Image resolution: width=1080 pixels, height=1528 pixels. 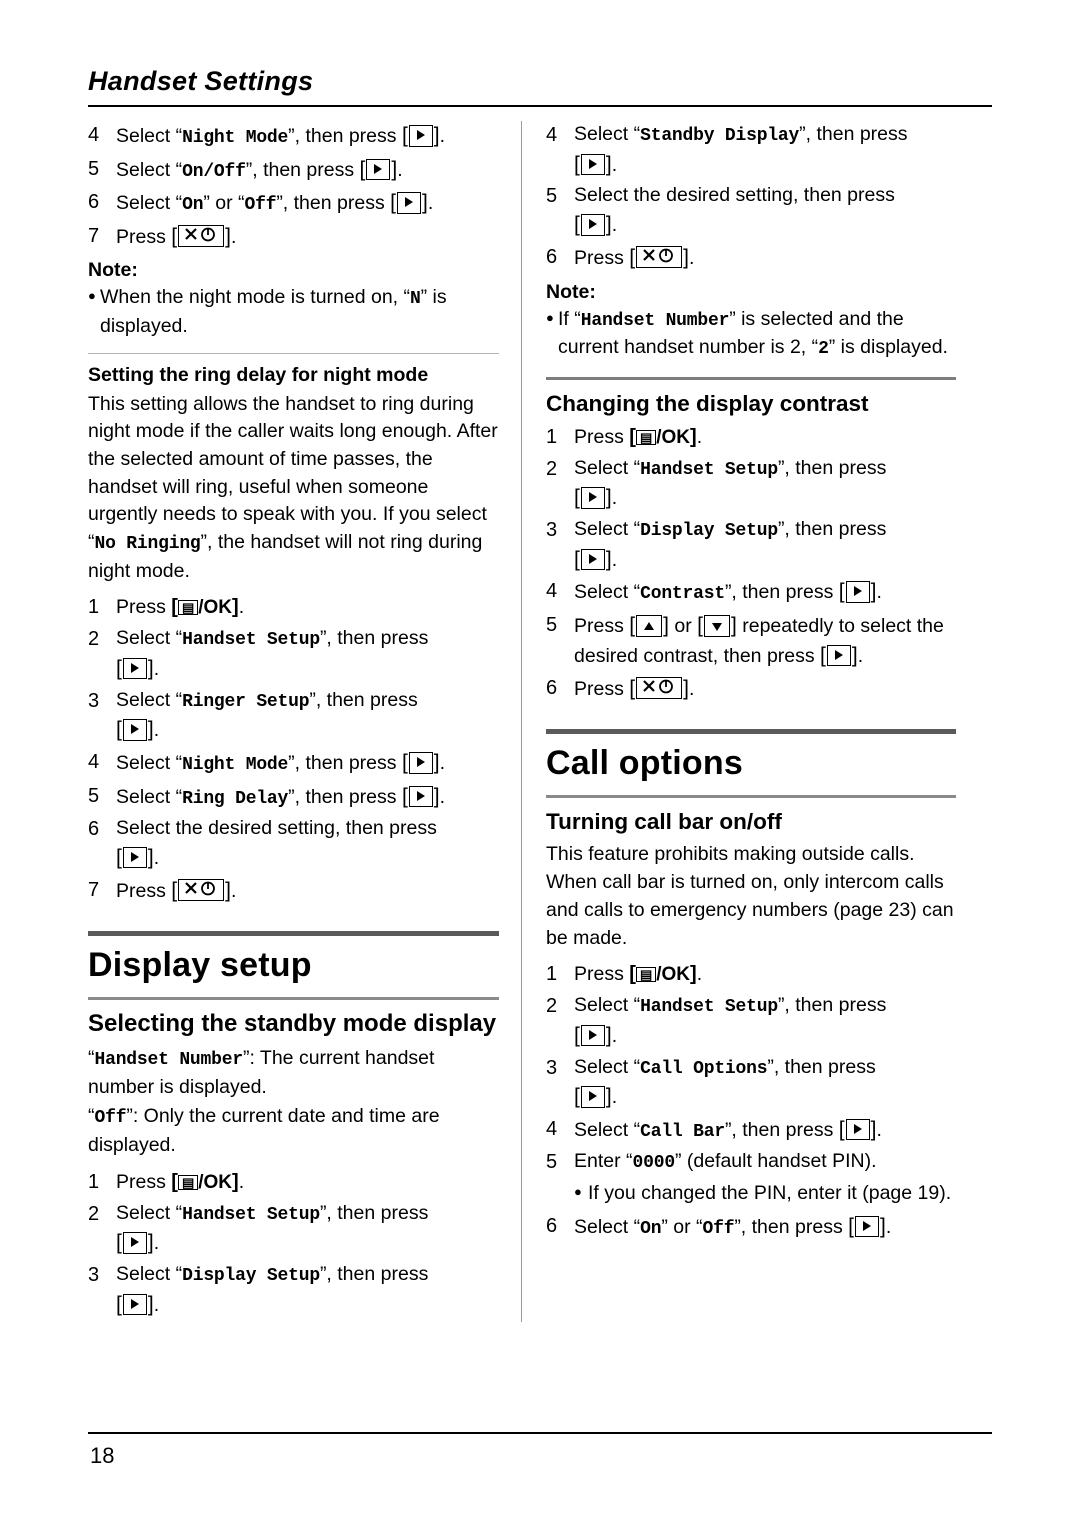 What do you see at coordinates (552, 436) in the screenshot?
I see `step-number: 1` at bounding box center [552, 436].